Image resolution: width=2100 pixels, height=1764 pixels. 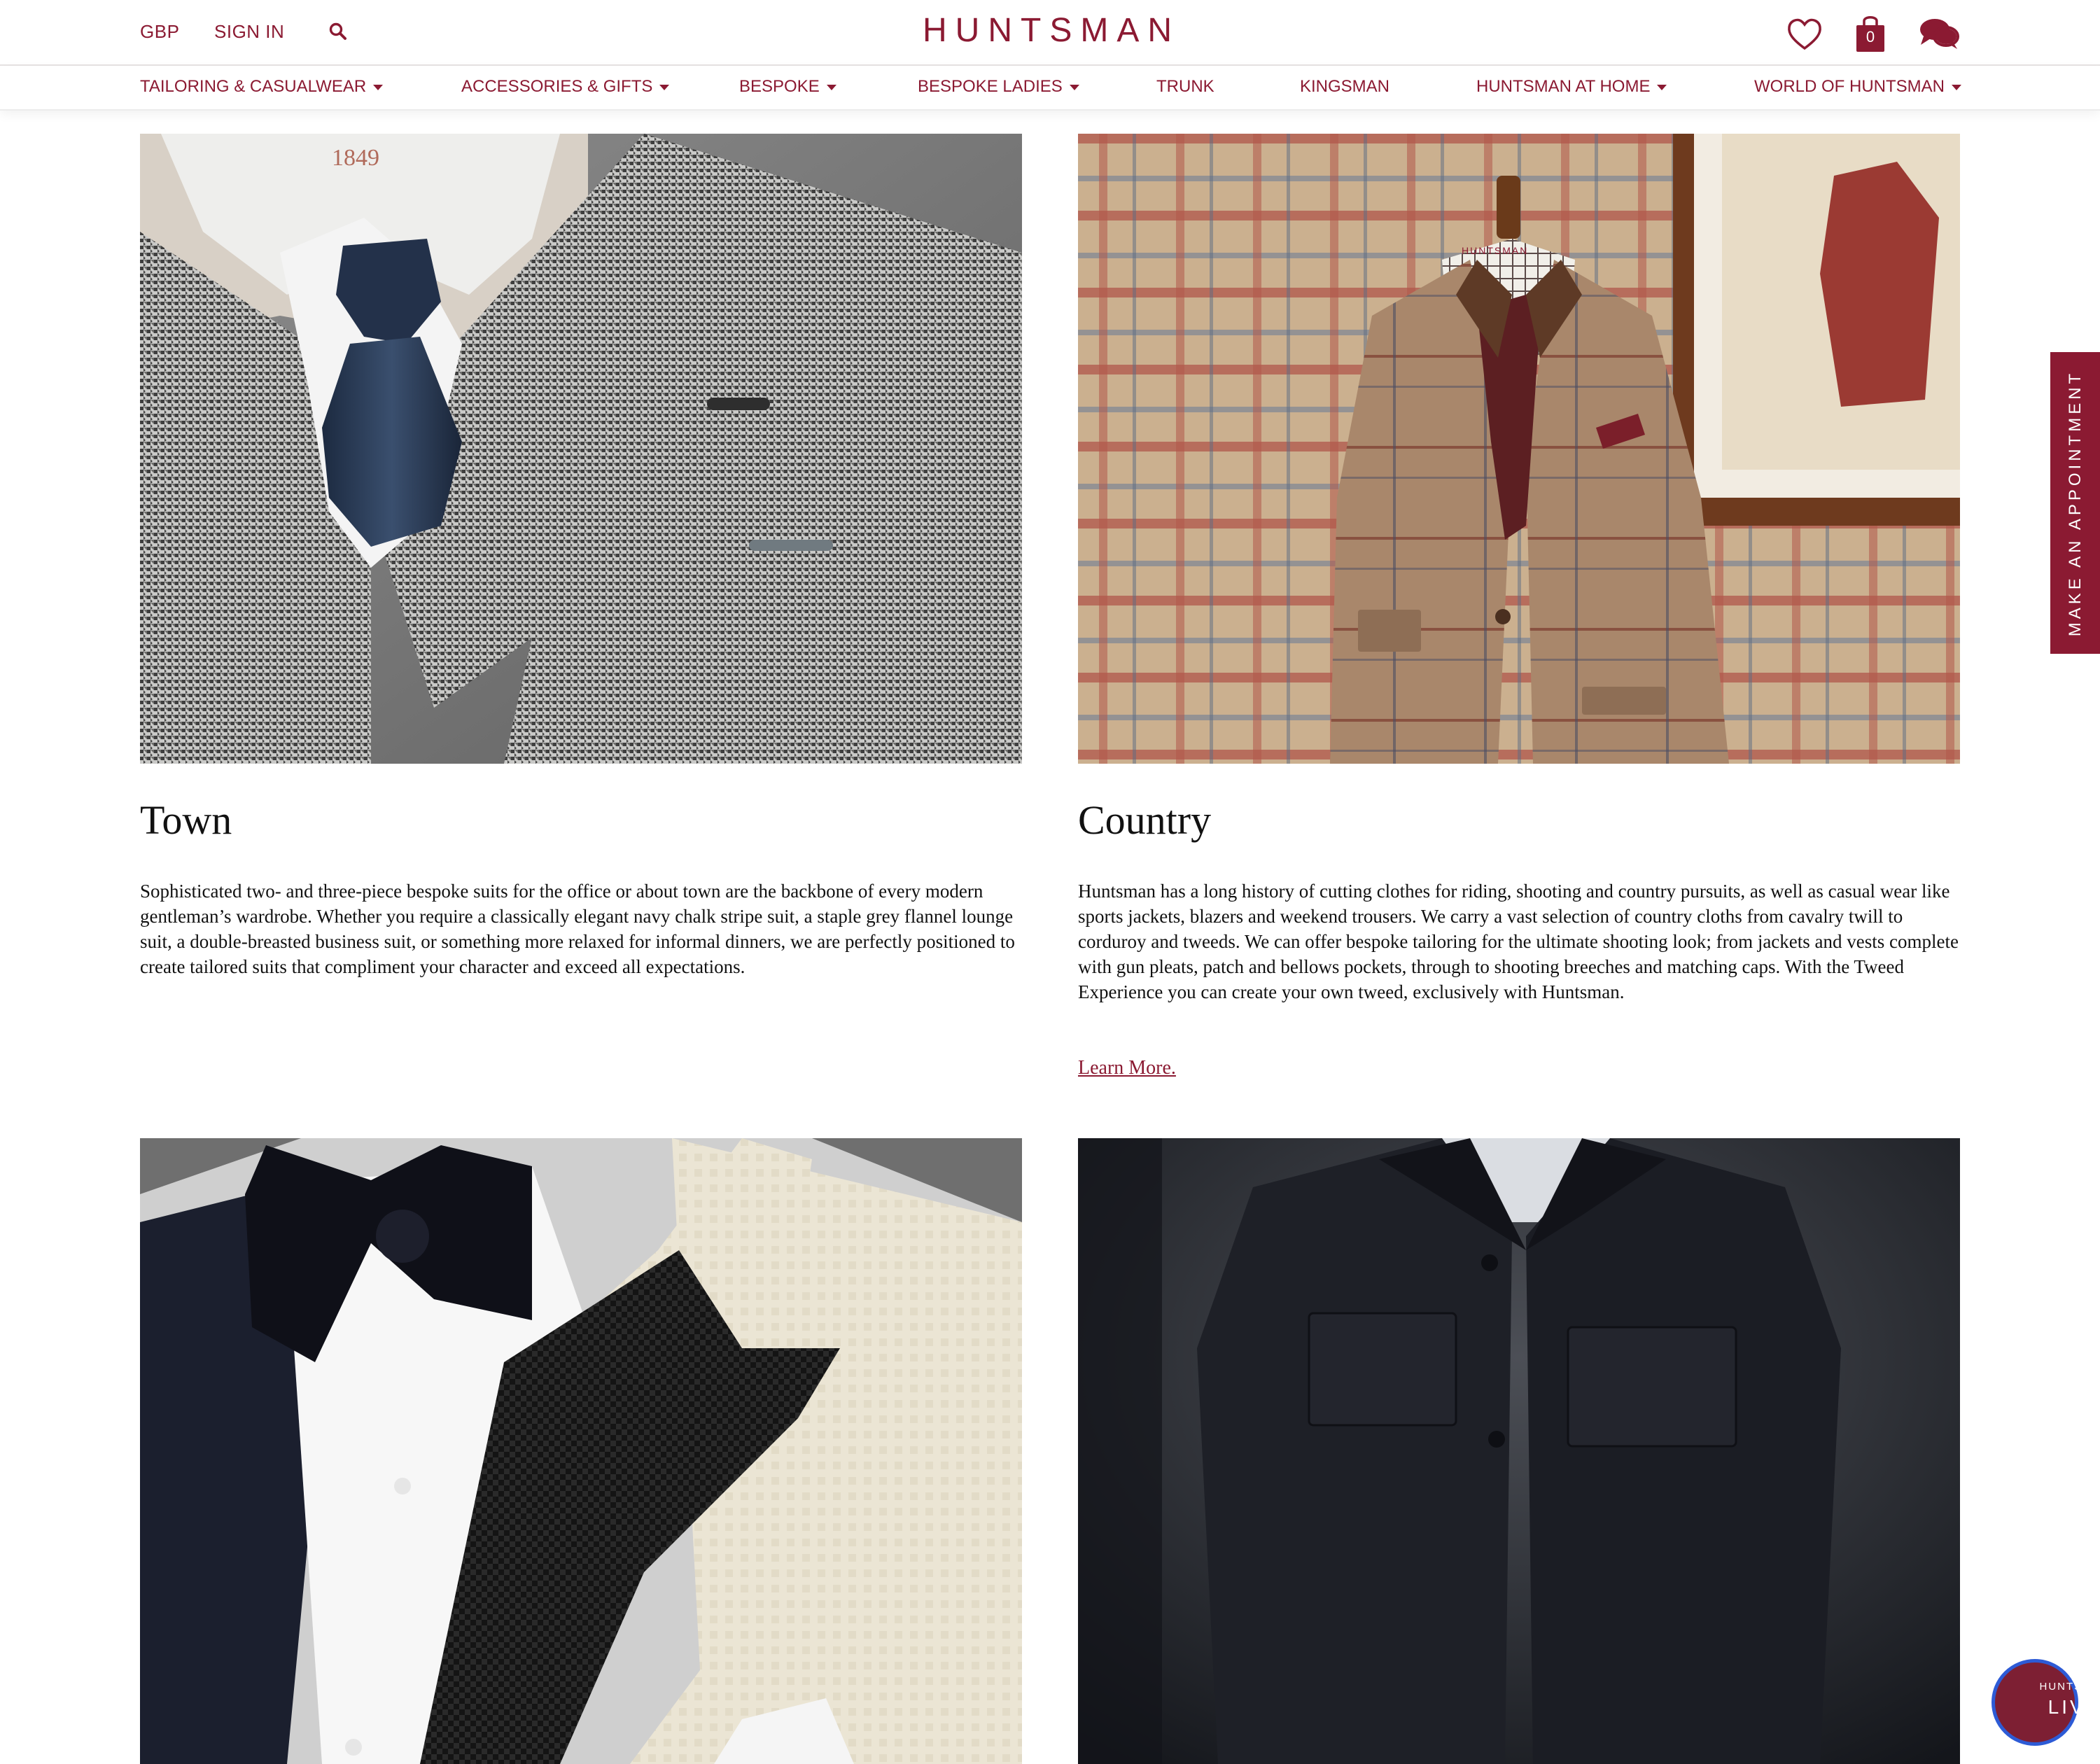 I want to click on nav-world-of-huntsman: WORLD OF HUNTSMAN, so click(x=1857, y=87).